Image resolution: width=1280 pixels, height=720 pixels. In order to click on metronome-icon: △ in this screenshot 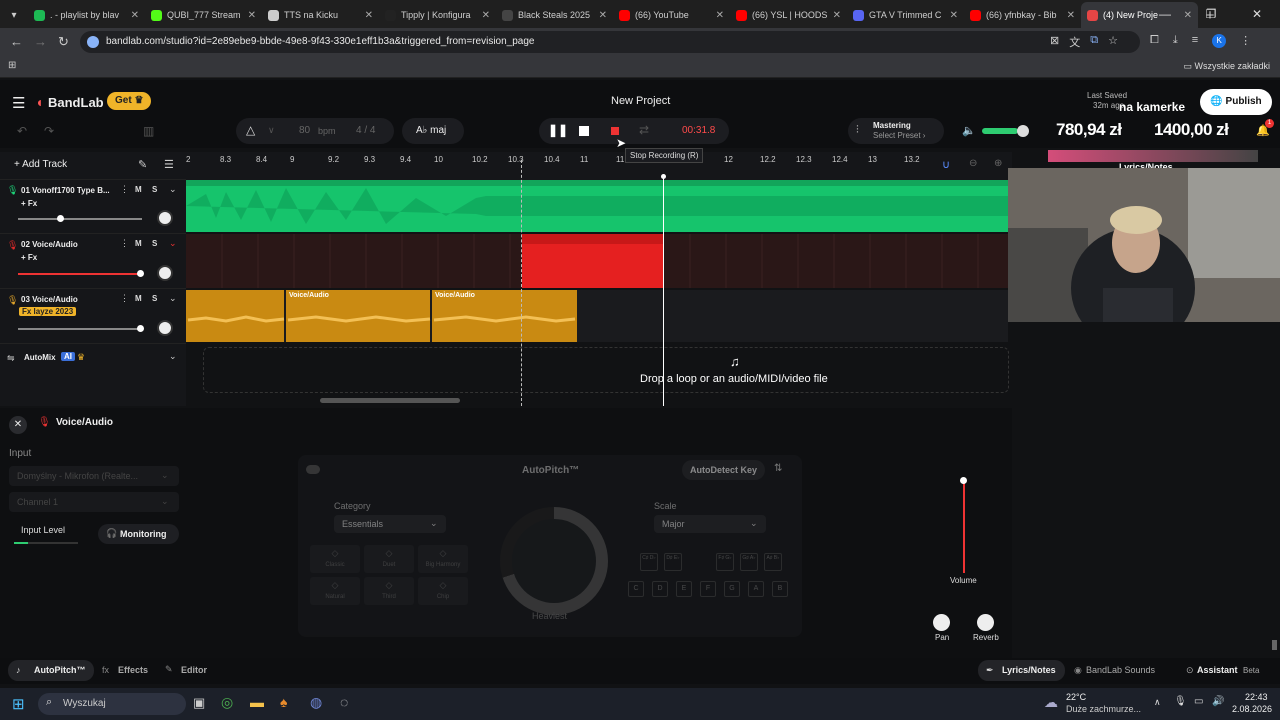, I will do `click(250, 130)`.